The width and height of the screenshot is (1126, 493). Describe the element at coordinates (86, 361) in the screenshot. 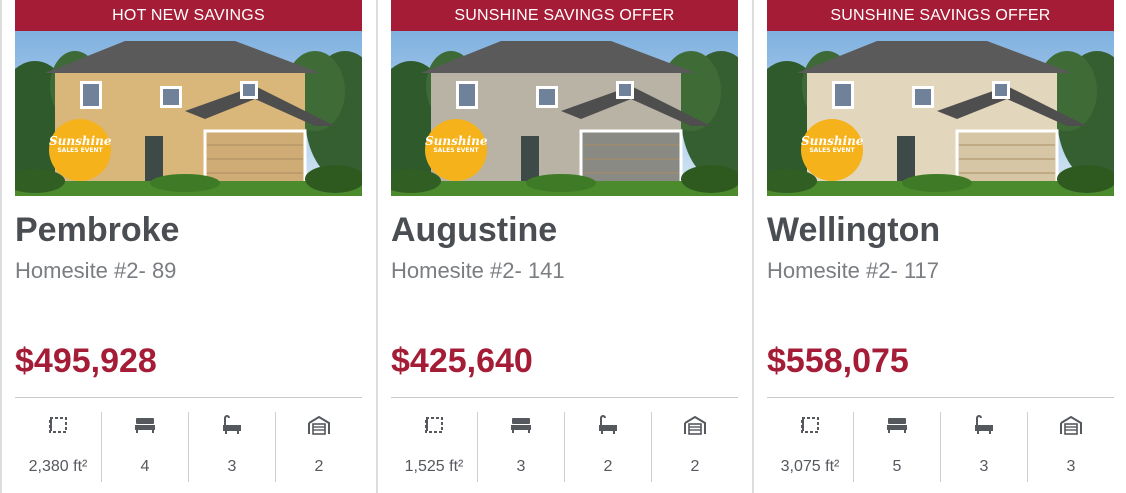

I see `home-price: $495,928` at that location.